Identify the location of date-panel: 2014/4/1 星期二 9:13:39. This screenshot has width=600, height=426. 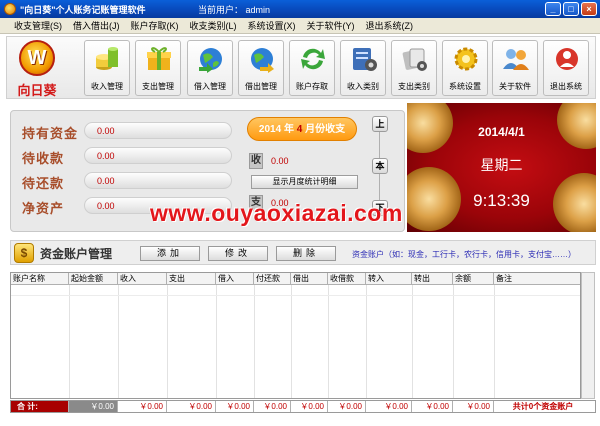
(501, 167).